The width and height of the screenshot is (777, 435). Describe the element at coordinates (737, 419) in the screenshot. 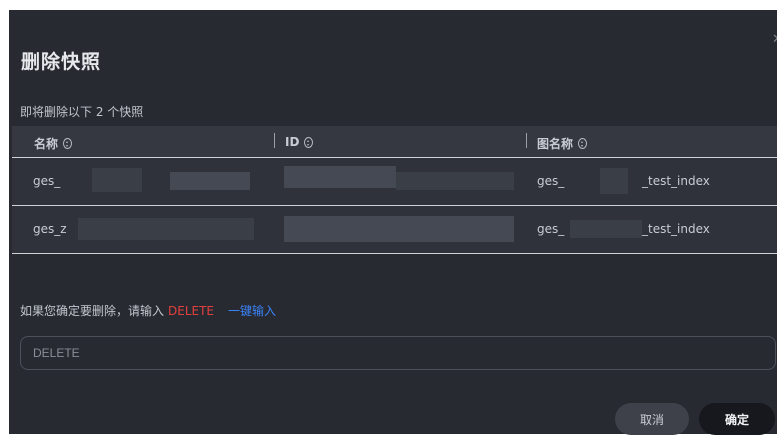

I see `confirm-button: 确定` at that location.